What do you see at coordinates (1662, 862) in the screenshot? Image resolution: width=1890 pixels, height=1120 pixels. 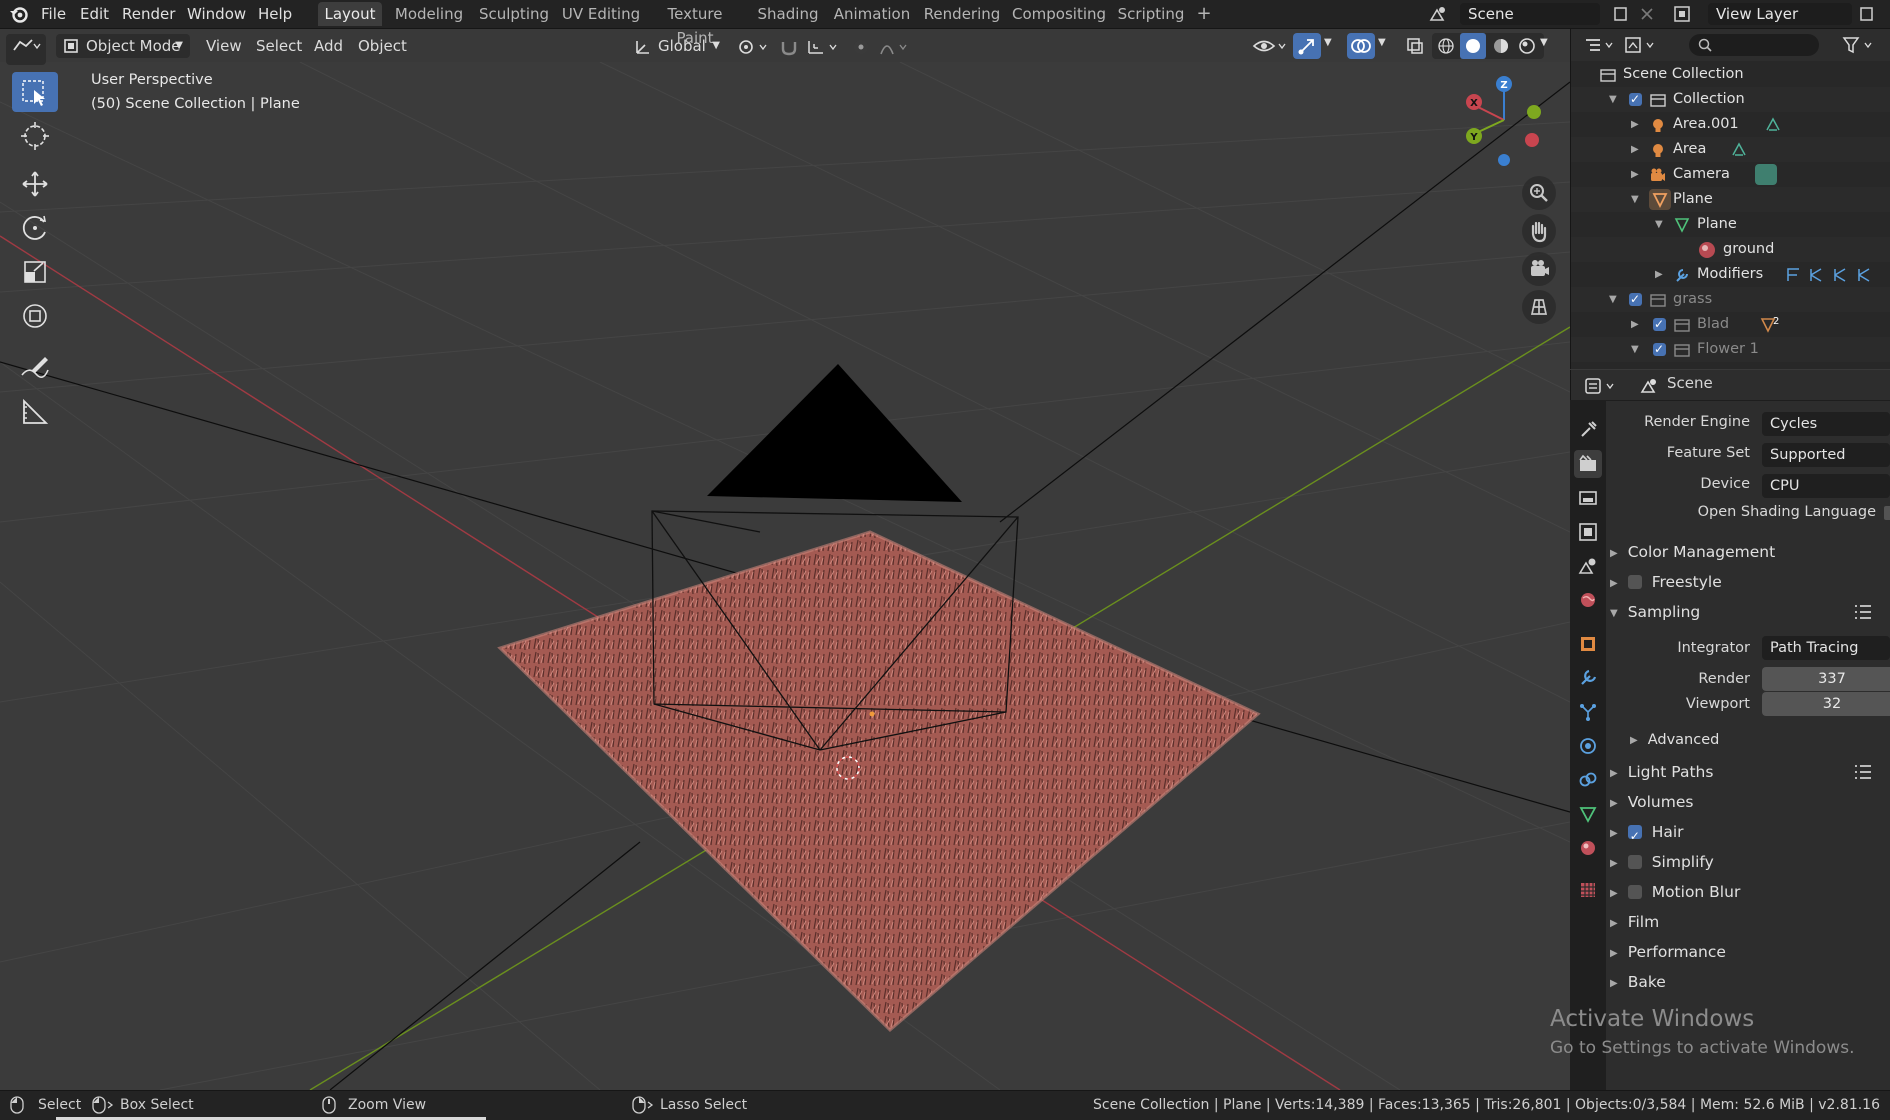 I see `section-simplify: ▶ Simplify` at bounding box center [1662, 862].